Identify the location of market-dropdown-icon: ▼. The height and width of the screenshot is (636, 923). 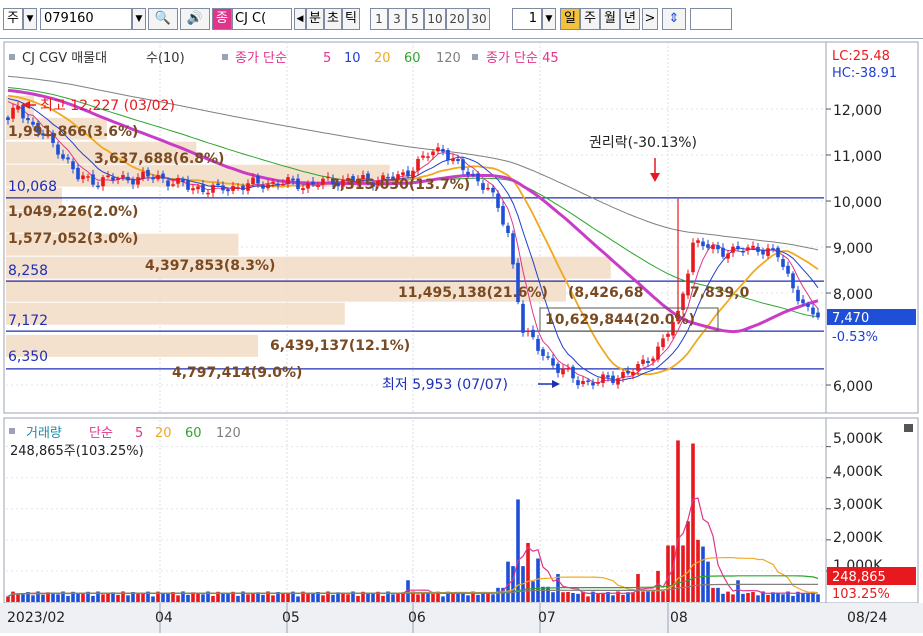
(30, 19).